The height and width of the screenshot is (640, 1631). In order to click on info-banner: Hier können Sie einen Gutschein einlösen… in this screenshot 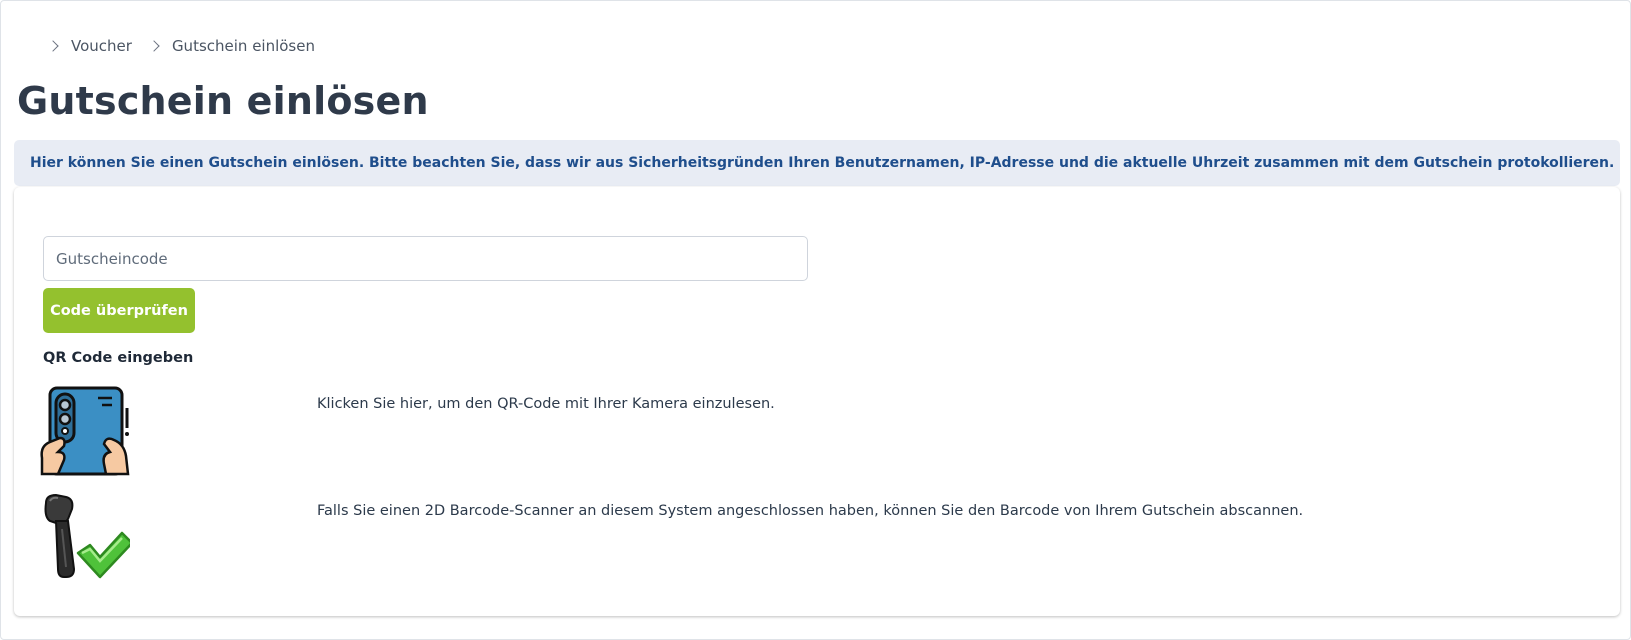, I will do `click(817, 163)`.